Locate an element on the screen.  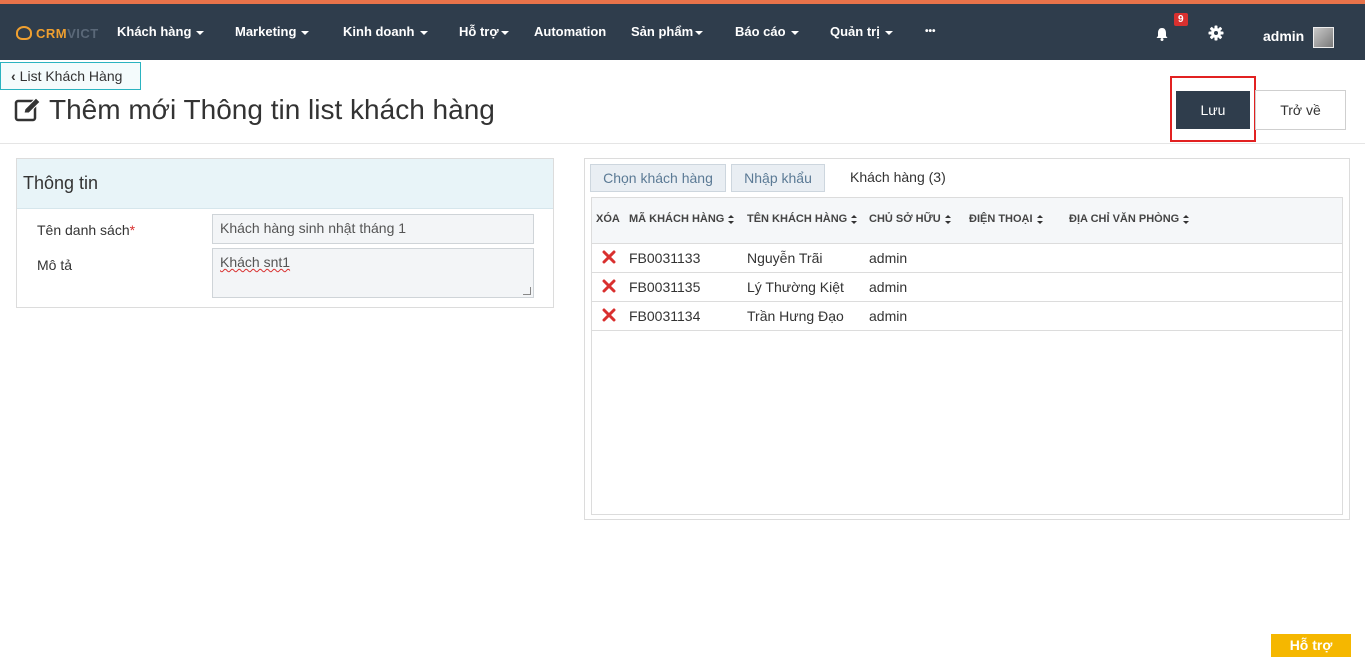
cell-name: Trần Hưng Đạo is located at coordinates (795, 316).